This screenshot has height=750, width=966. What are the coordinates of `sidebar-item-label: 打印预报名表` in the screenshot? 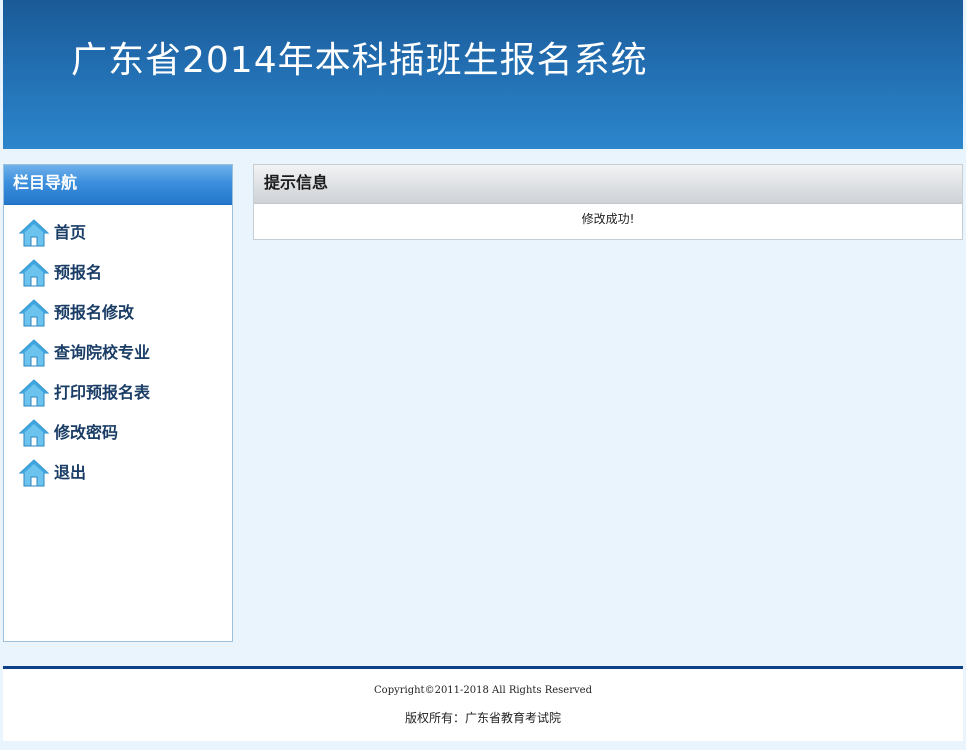 It's located at (102, 392).